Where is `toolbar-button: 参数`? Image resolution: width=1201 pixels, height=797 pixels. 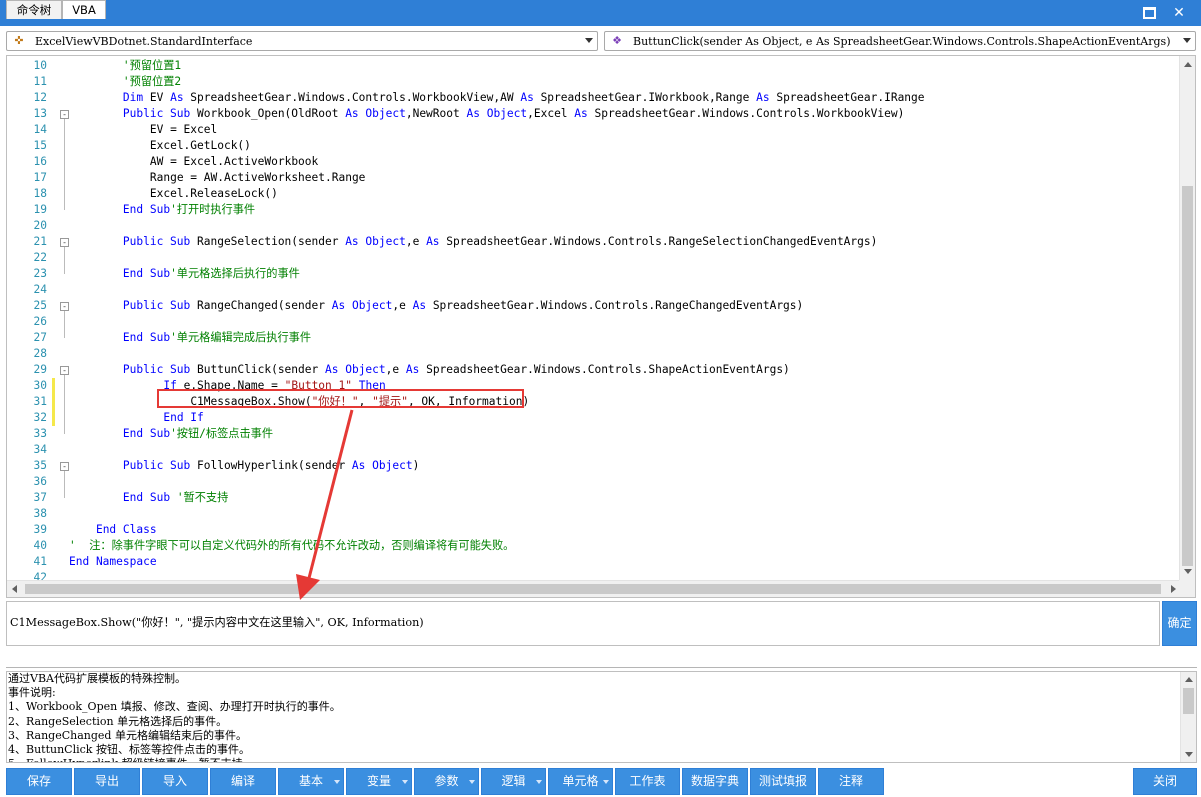
toolbar-button: 参数 is located at coordinates (446, 781).